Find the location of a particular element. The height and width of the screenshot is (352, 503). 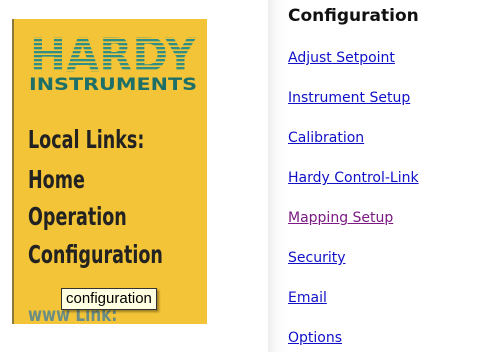

svg-text: INSTRUMENTS is located at coordinates (113, 84).